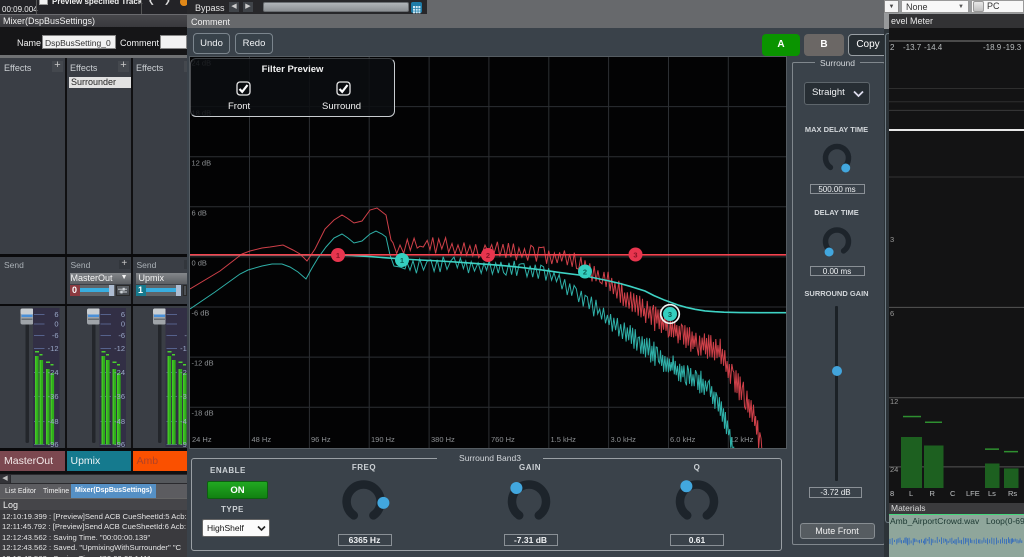 The width and height of the screenshot is (1024, 557). I want to click on svg-text: 8, so click(892, 493).